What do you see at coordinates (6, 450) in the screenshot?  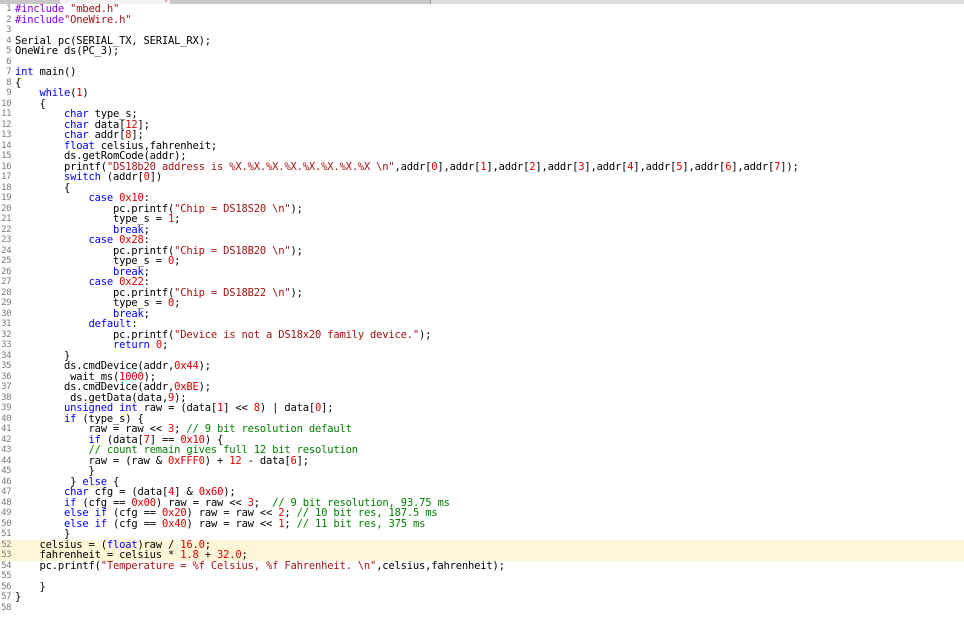 I see `line-number: 43` at bounding box center [6, 450].